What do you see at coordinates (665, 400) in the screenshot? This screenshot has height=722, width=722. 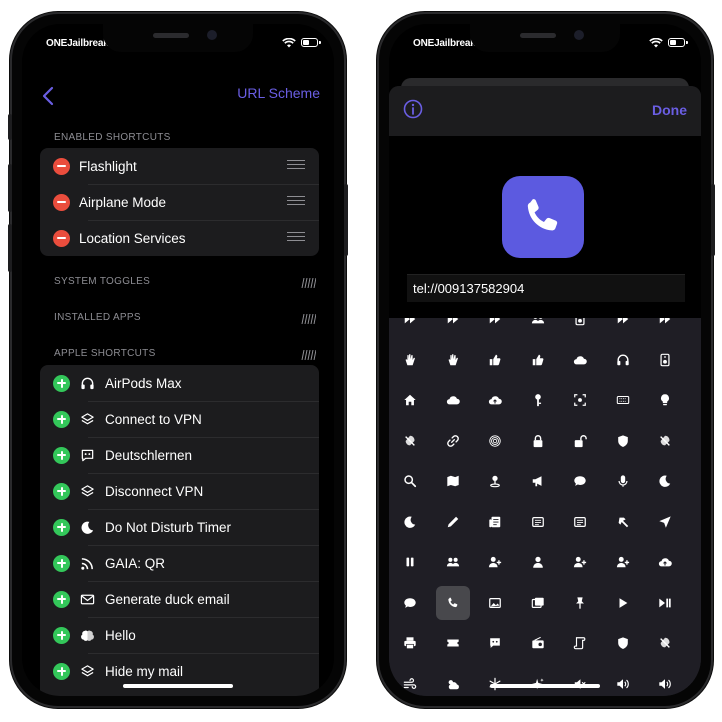 I see `bulb-icon` at bounding box center [665, 400].